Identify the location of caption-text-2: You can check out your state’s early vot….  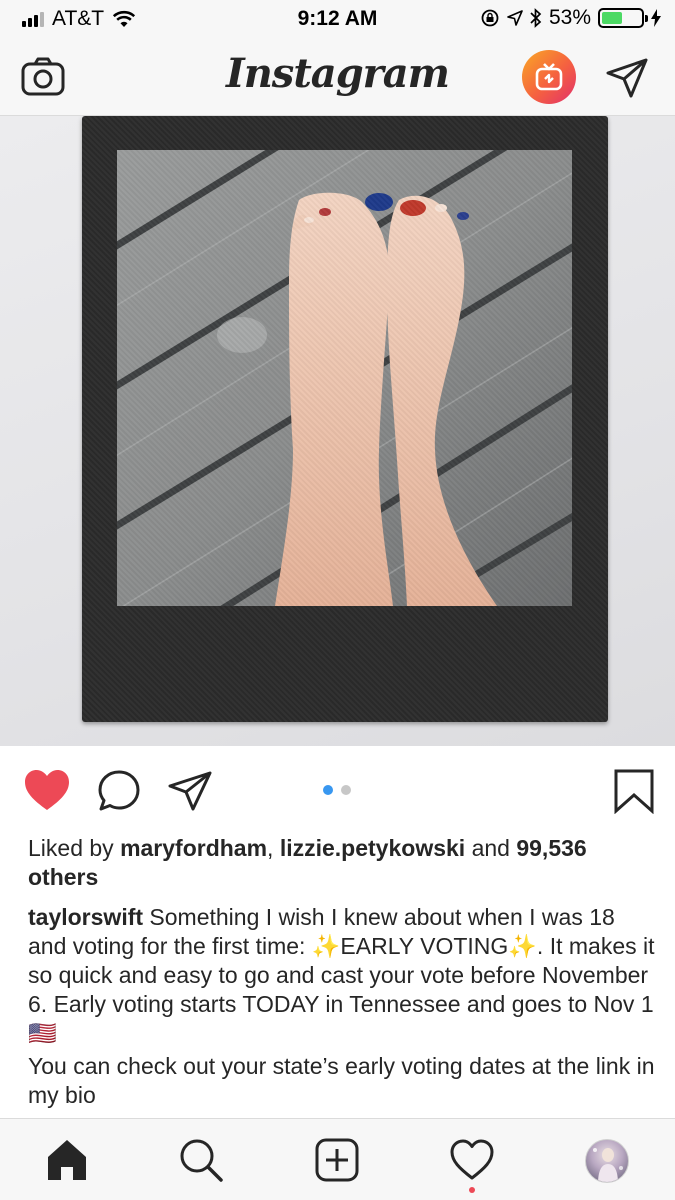
(341, 1080).